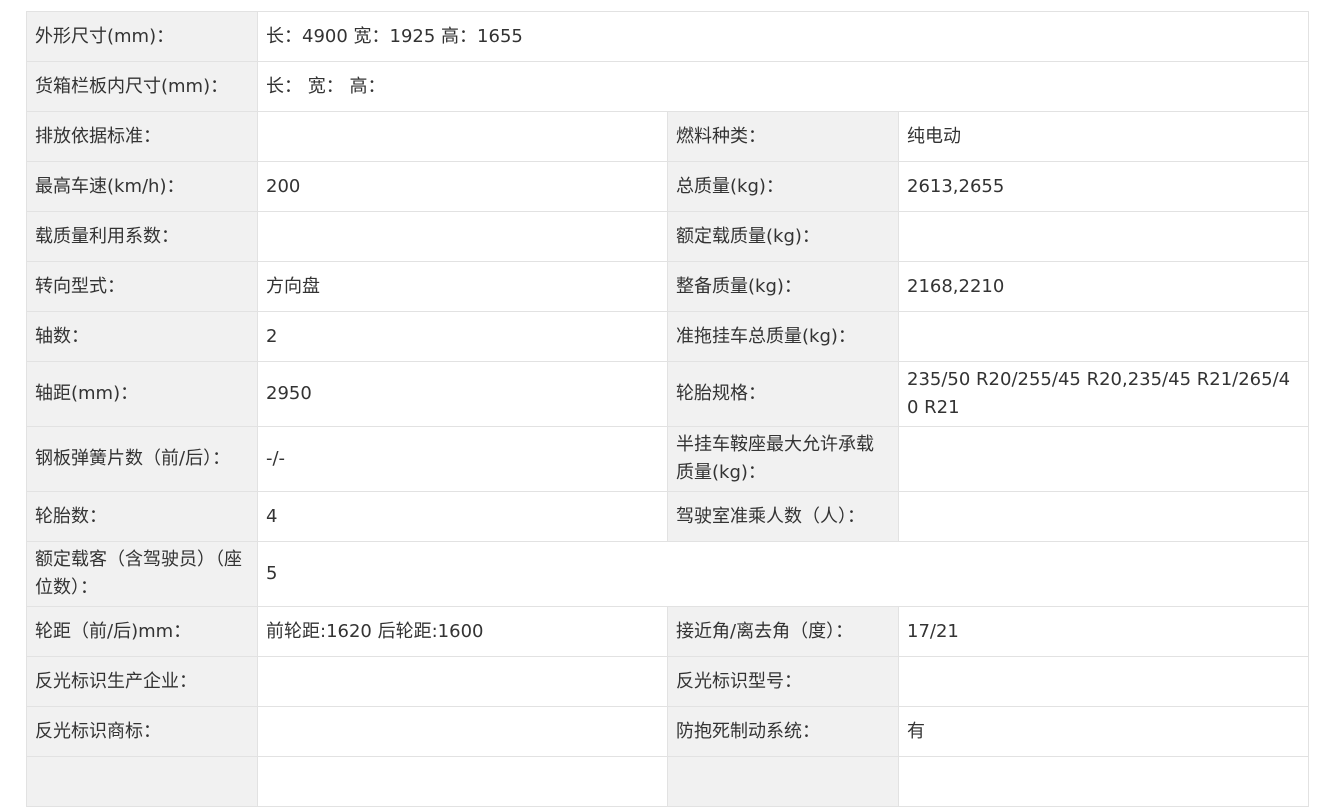 The width and height of the screenshot is (1329, 807). Describe the element at coordinates (783, 236) in the screenshot. I see `spec-label: 额定载质量(kg)：` at that location.